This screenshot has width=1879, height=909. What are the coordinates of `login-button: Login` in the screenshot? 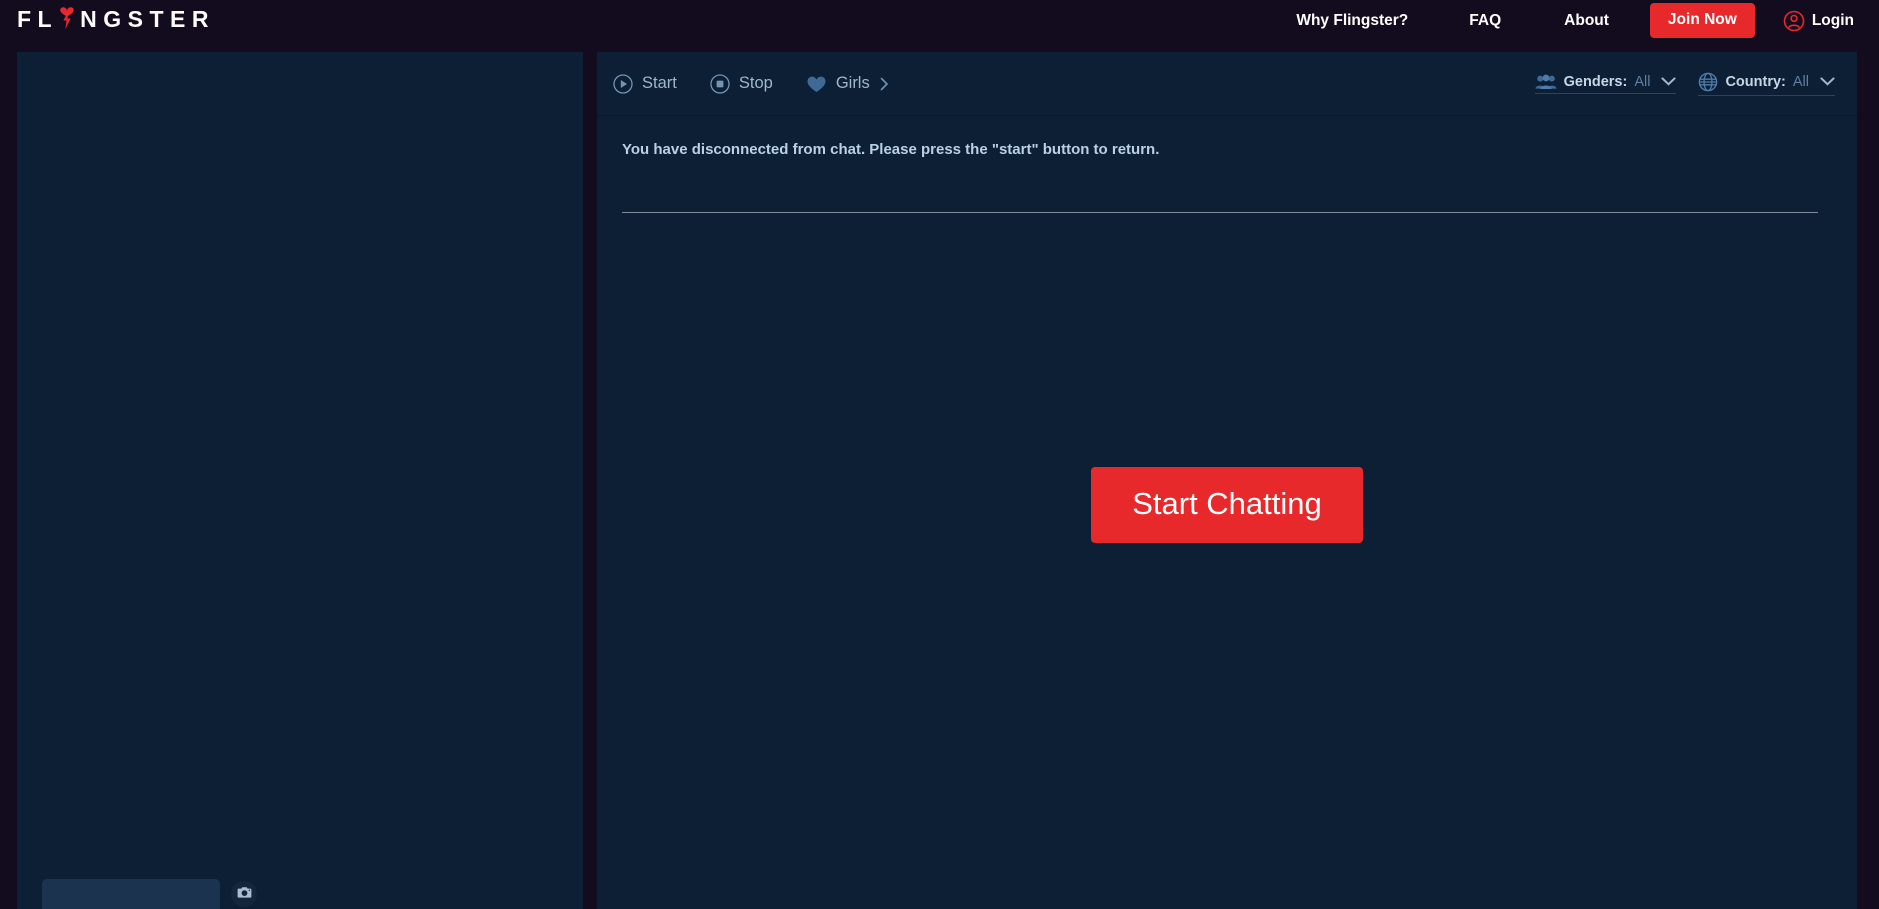 It's located at (1818, 21).